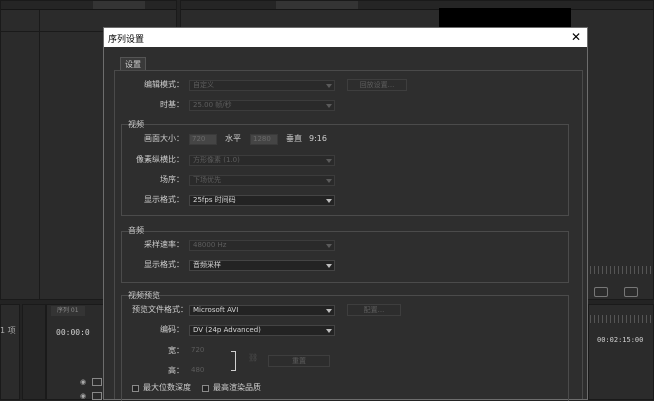 Image resolution: width=654 pixels, height=401 pixels. Describe the element at coordinates (253, 357) in the screenshot. I see `chain-link-icon: ⛓` at that location.